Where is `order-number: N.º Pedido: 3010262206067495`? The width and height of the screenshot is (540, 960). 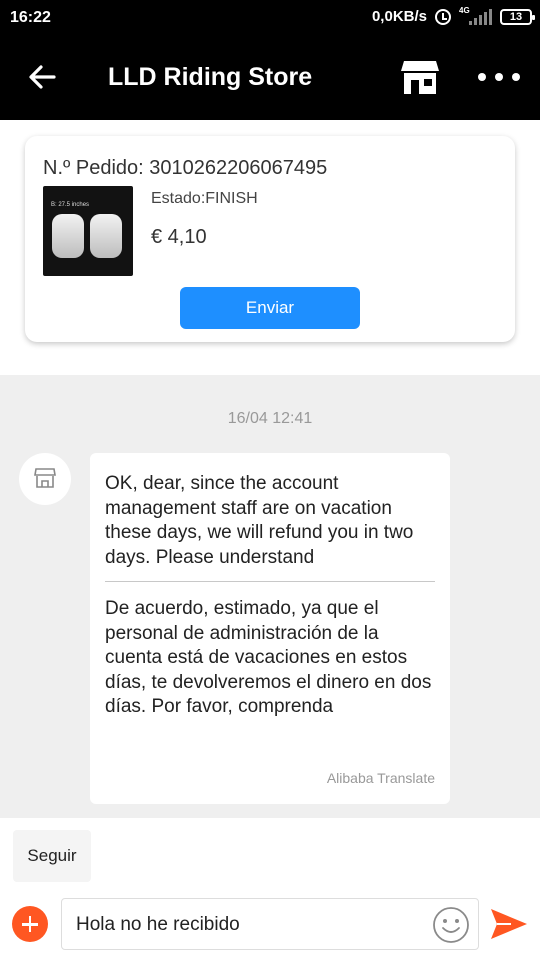 order-number: N.º Pedido: 3010262206067495 is located at coordinates (185, 168).